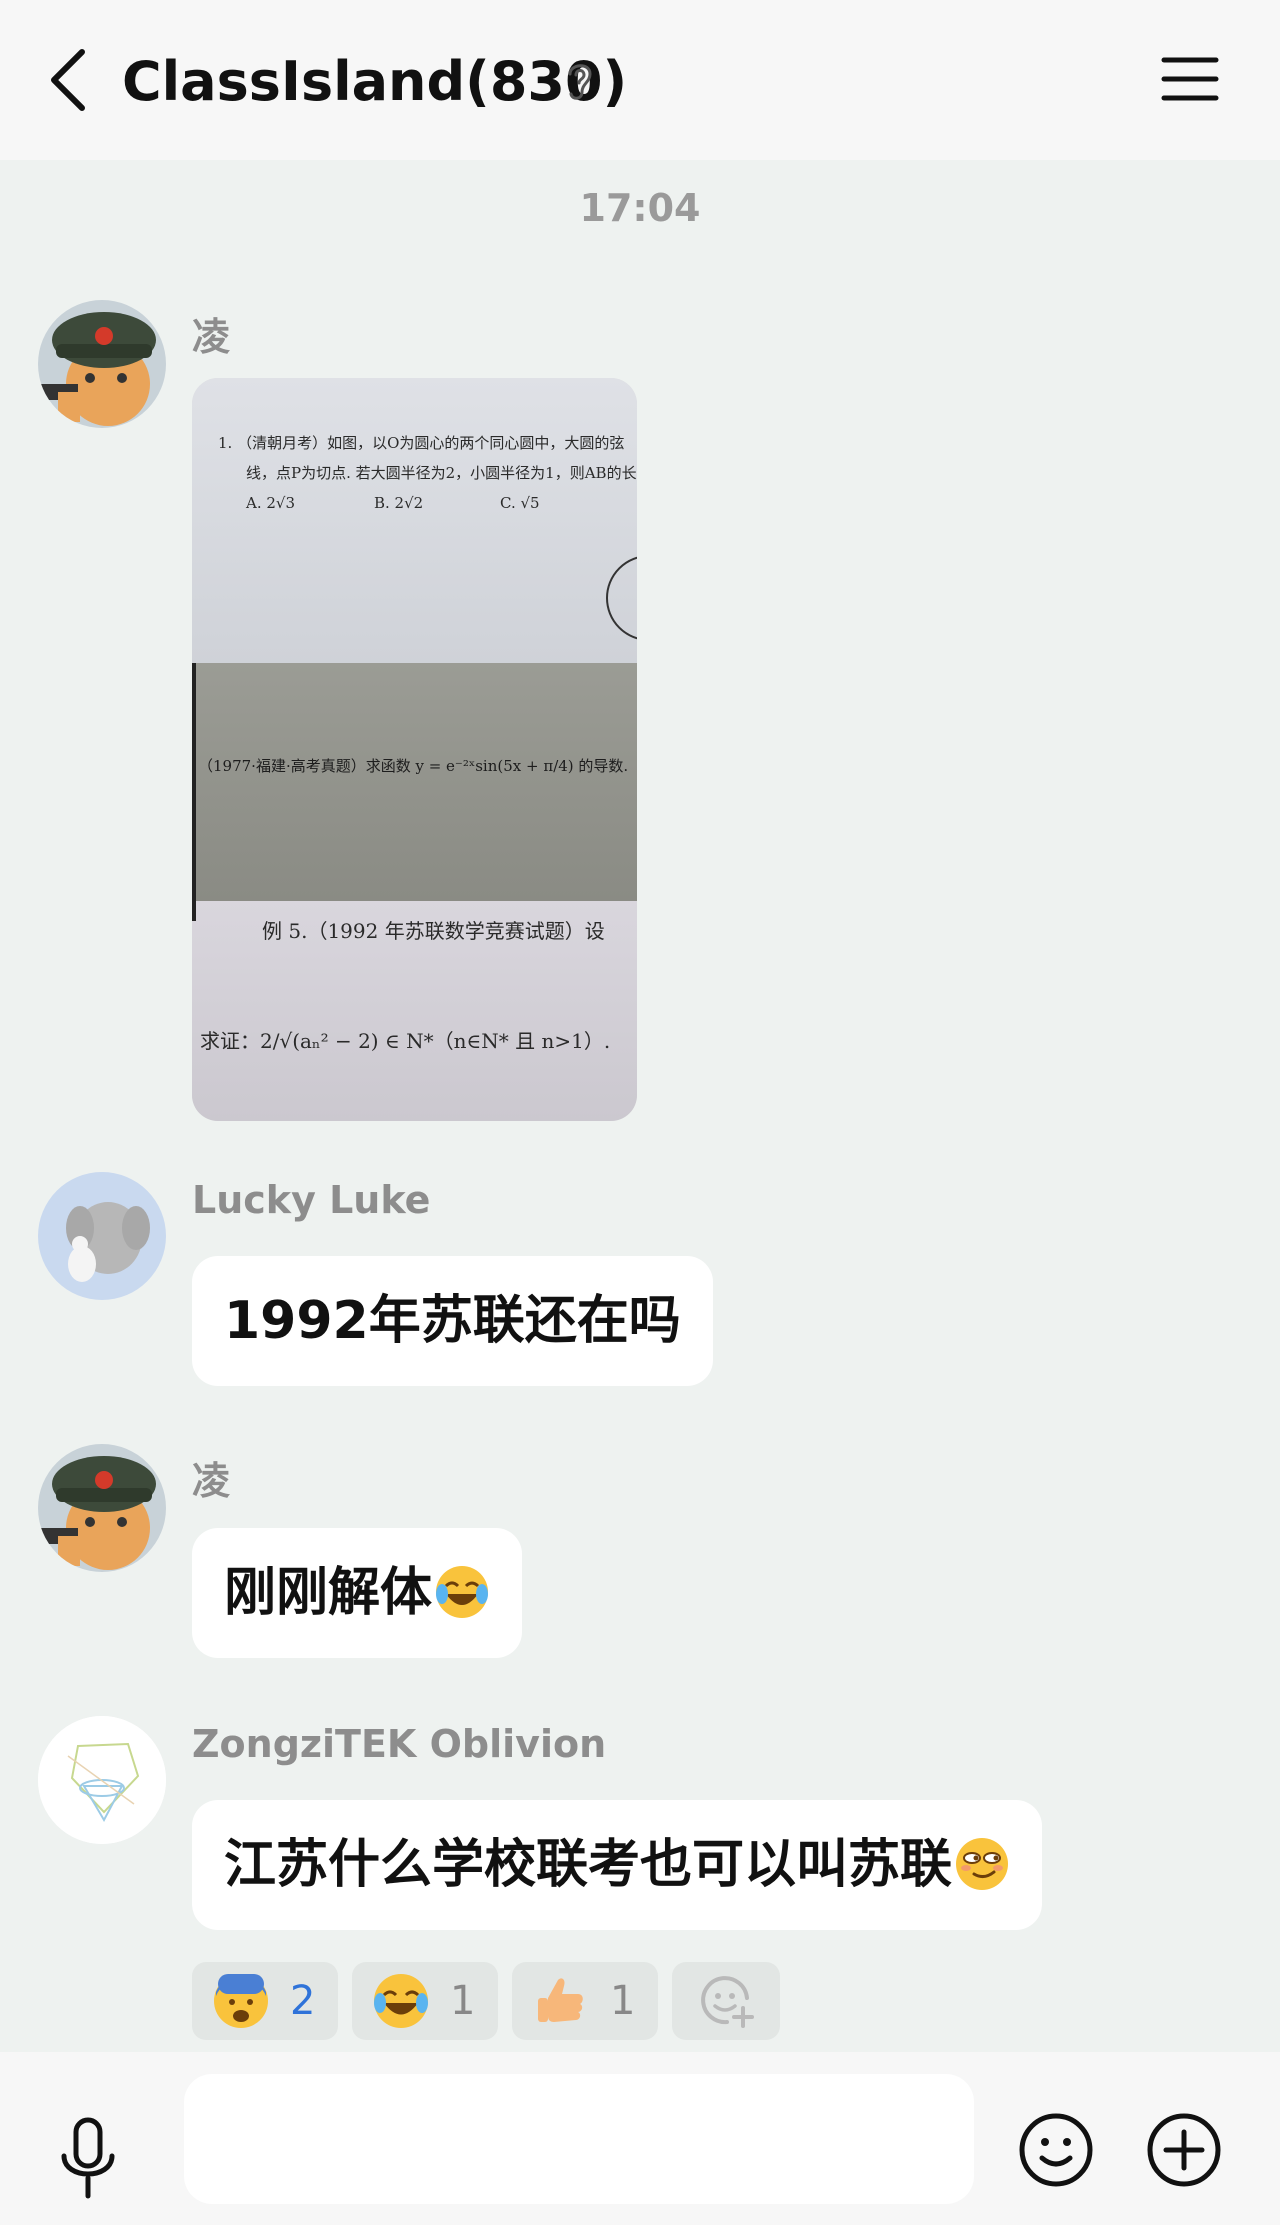  I want to click on smirk-icon, so click(982, 1864).